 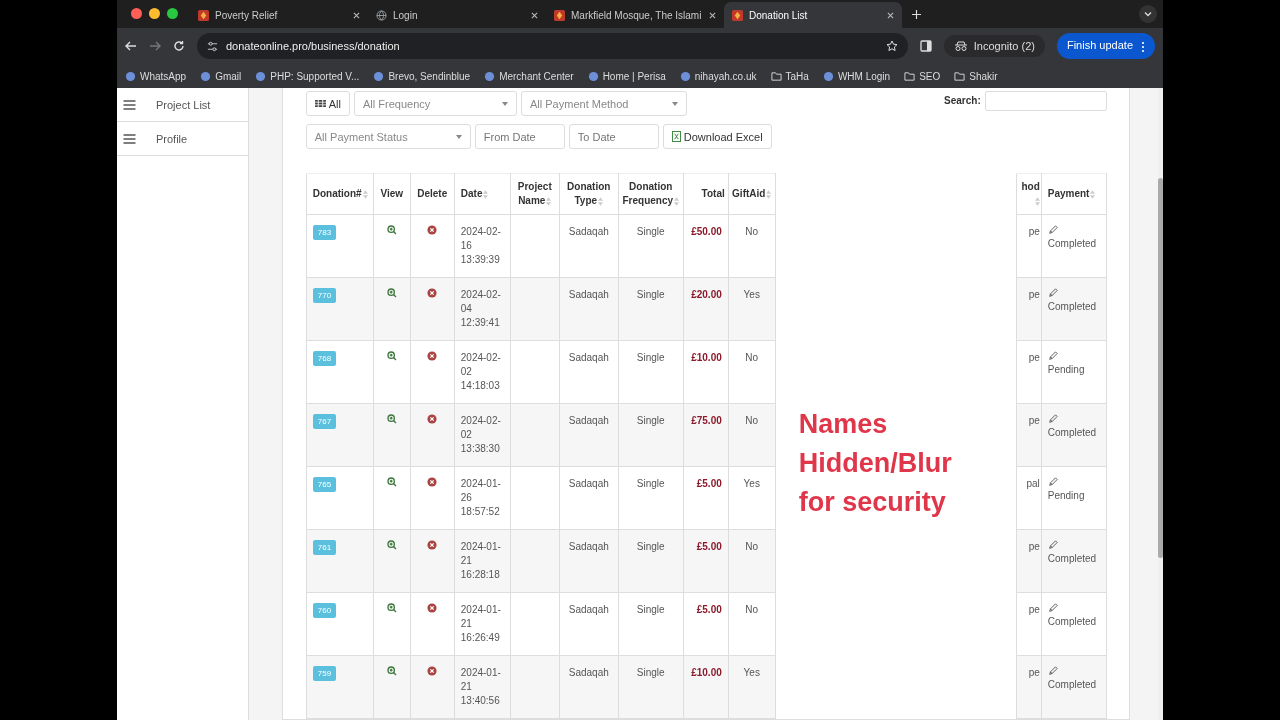 What do you see at coordinates (481, 561) in the screenshot?
I see `date-cell-text: 2024-01-21 16:28:18` at bounding box center [481, 561].